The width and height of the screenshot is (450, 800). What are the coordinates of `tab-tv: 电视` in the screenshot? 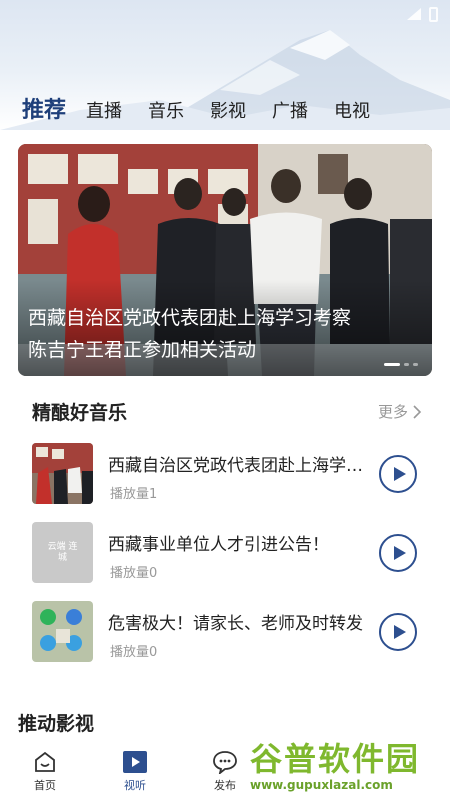 It's located at (352, 110).